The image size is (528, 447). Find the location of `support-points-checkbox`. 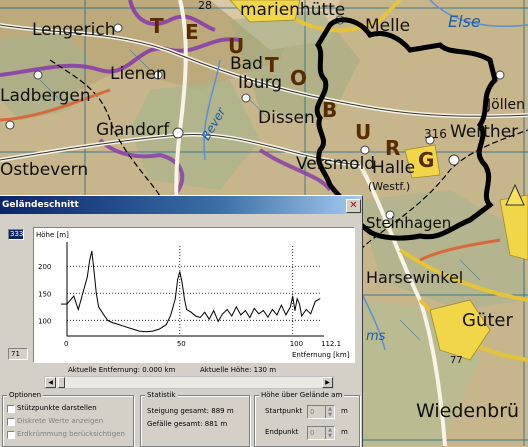

support-points-checkbox is located at coordinates (11, 409).